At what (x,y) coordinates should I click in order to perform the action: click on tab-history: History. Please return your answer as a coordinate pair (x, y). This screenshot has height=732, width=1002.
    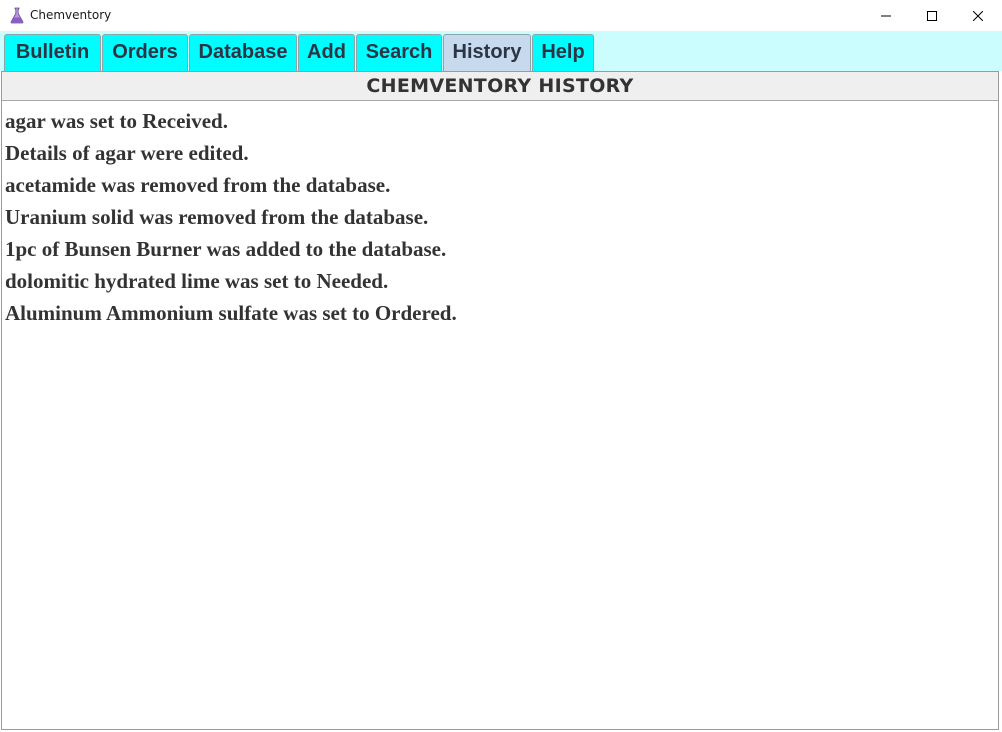
    Looking at the image, I should click on (487, 53).